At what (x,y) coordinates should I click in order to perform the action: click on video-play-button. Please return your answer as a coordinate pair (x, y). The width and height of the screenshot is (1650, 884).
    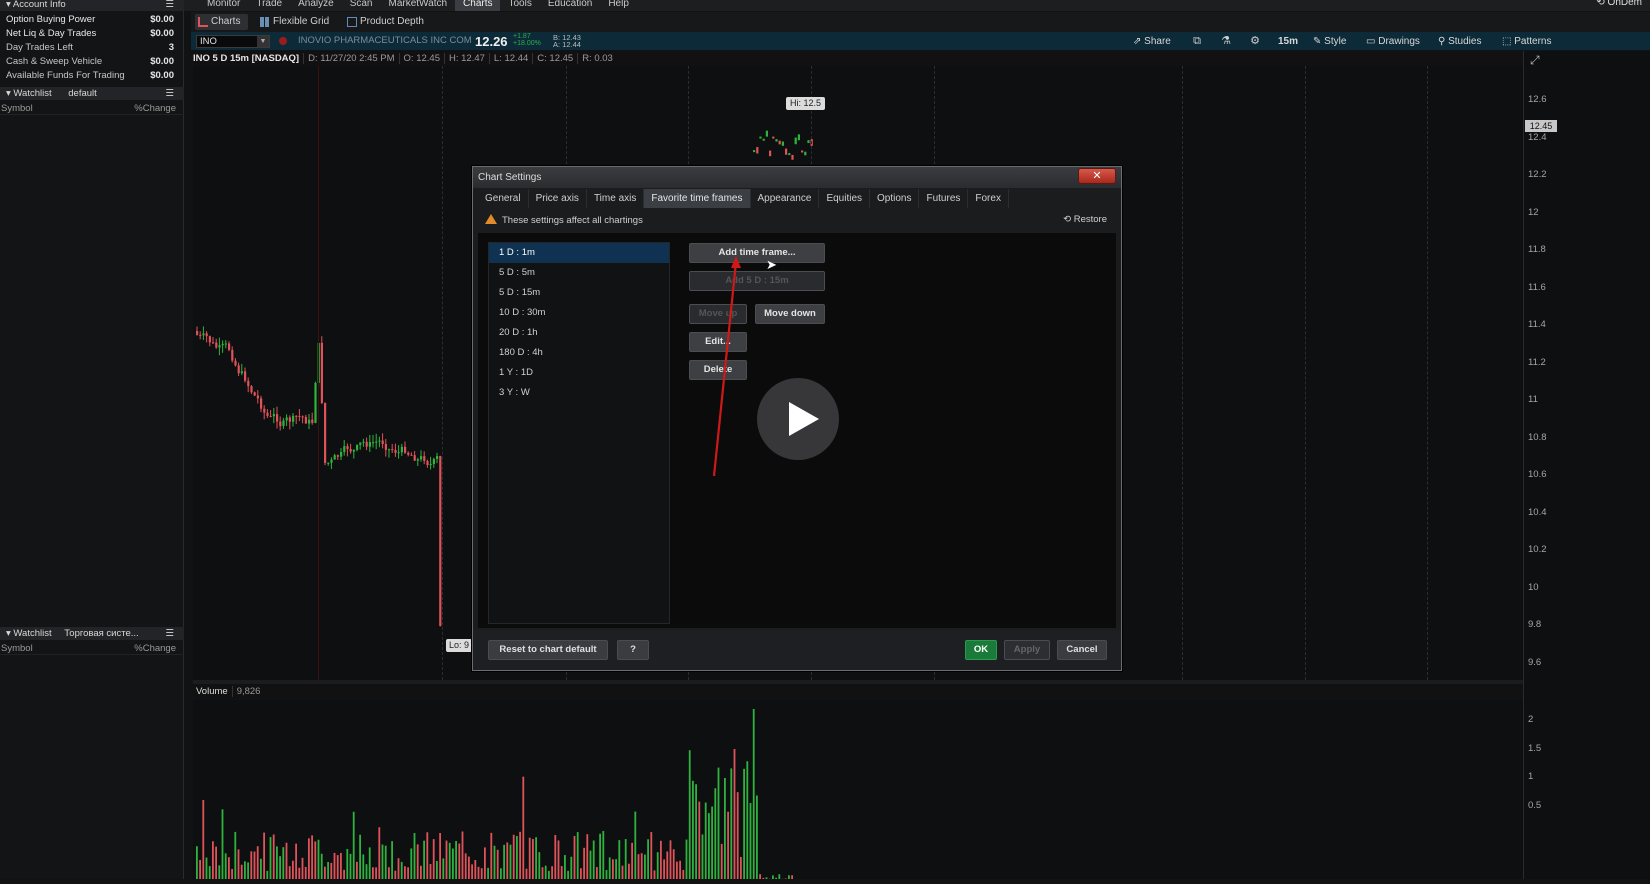
    Looking at the image, I should click on (798, 419).